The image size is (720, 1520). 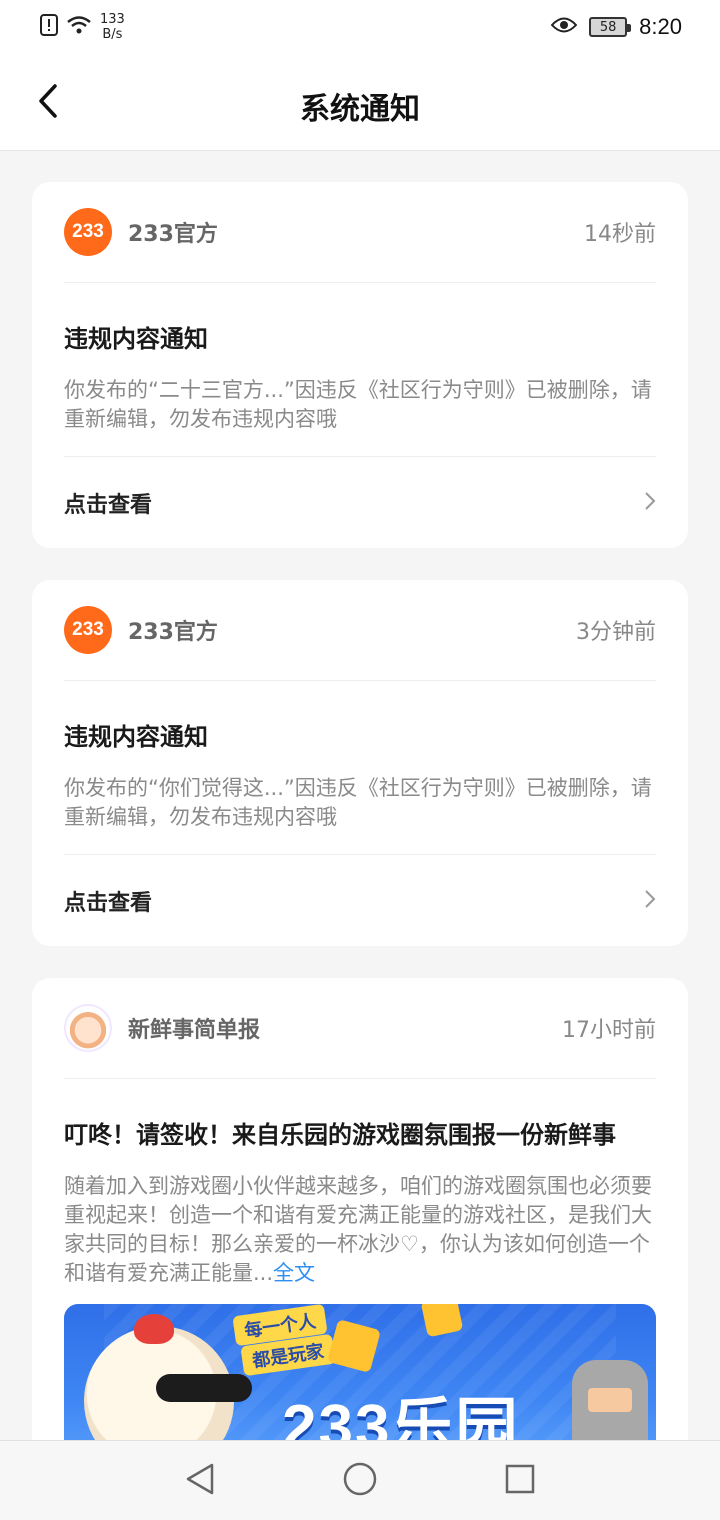 I want to click on read-more-link: 全文, so click(x=294, y=1273).